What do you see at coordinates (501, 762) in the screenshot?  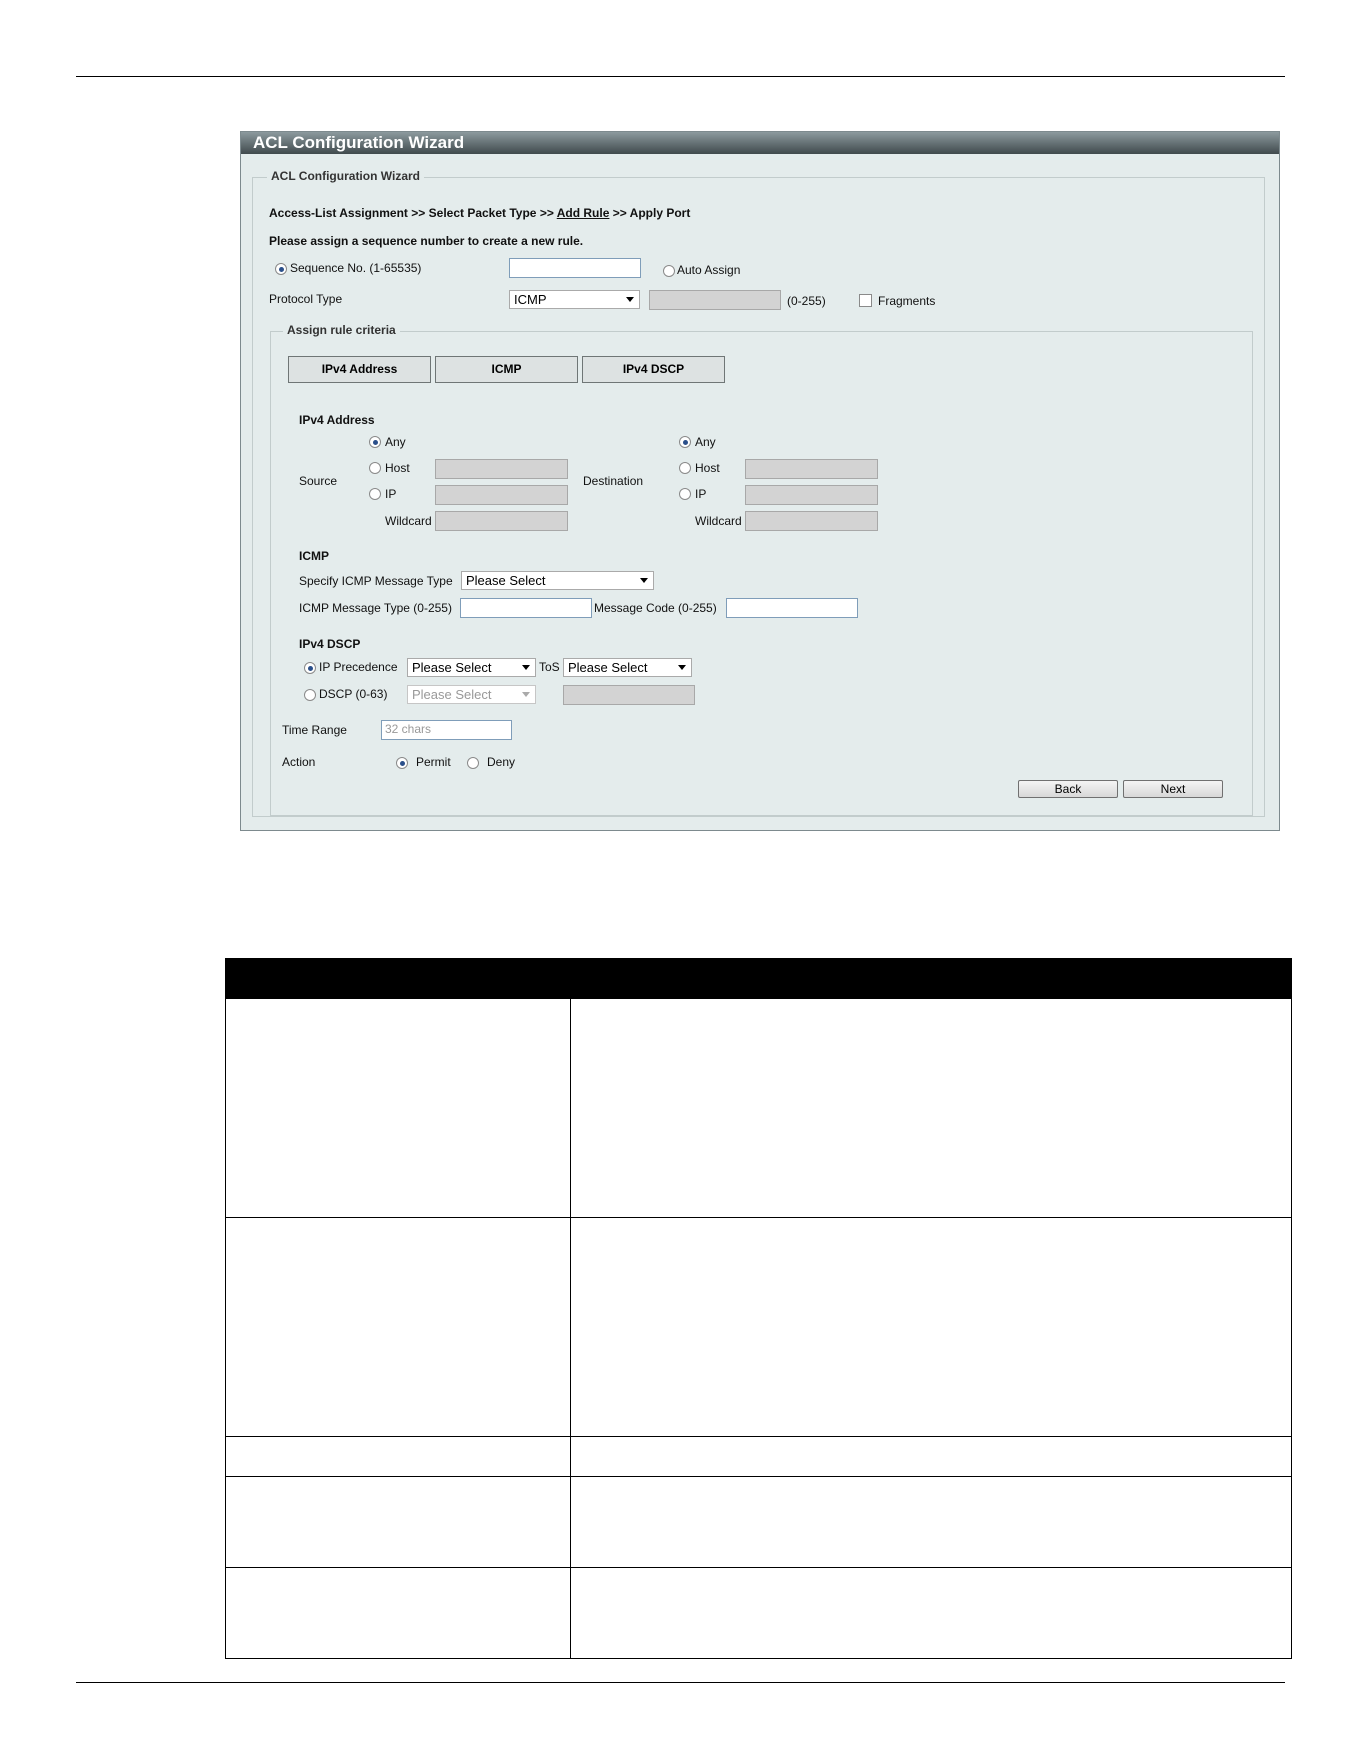 I see `action-deny-label: Deny` at bounding box center [501, 762].